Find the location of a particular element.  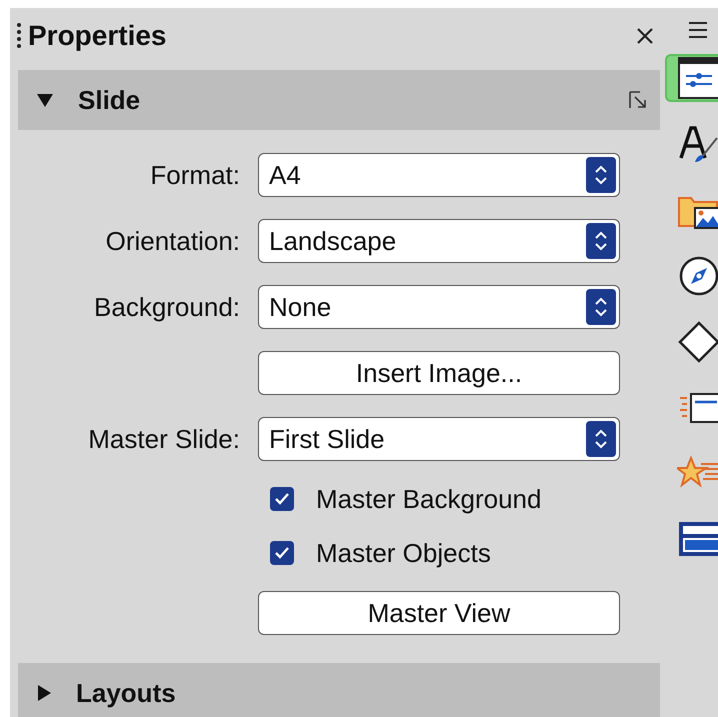

compass-icon is located at coordinates (697, 276).